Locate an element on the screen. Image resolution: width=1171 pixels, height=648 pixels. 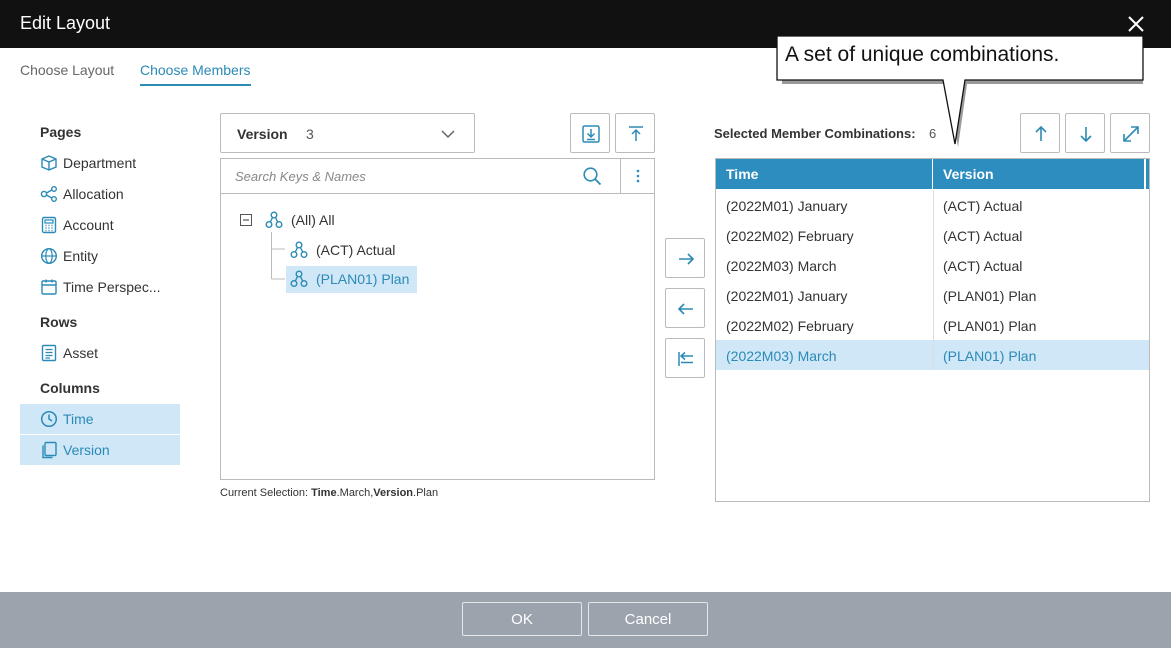
dimension-member-count: 3 is located at coordinates (310, 134).